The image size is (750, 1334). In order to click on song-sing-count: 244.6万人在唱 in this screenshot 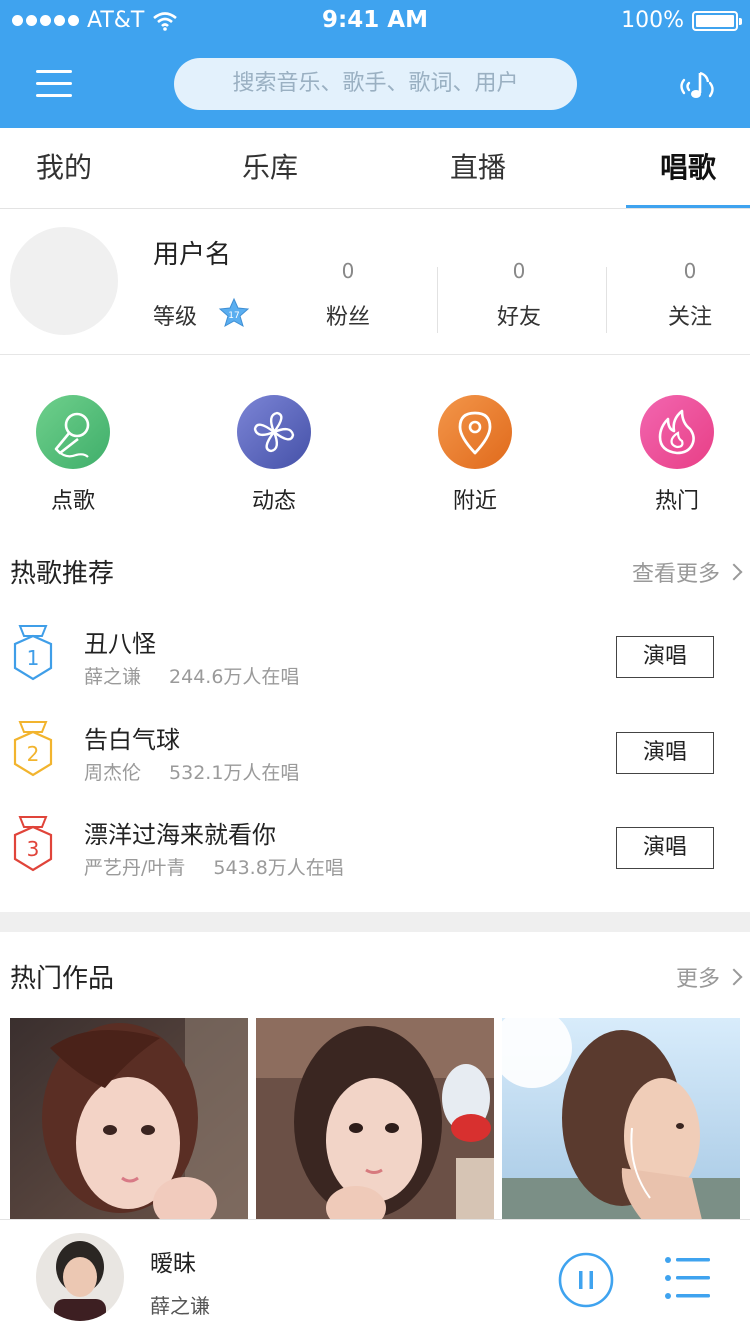, I will do `click(234, 677)`.